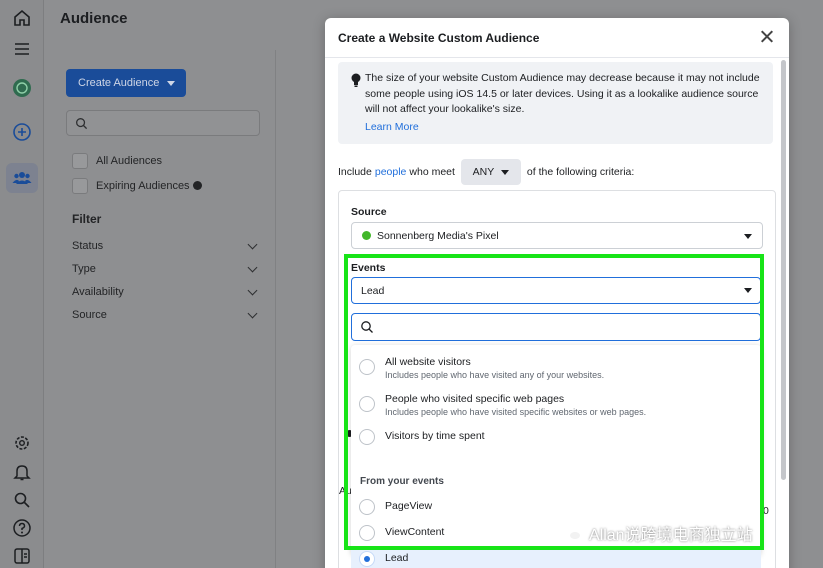 This screenshot has height=568, width=823. I want to click on home-icon, so click(22, 18).